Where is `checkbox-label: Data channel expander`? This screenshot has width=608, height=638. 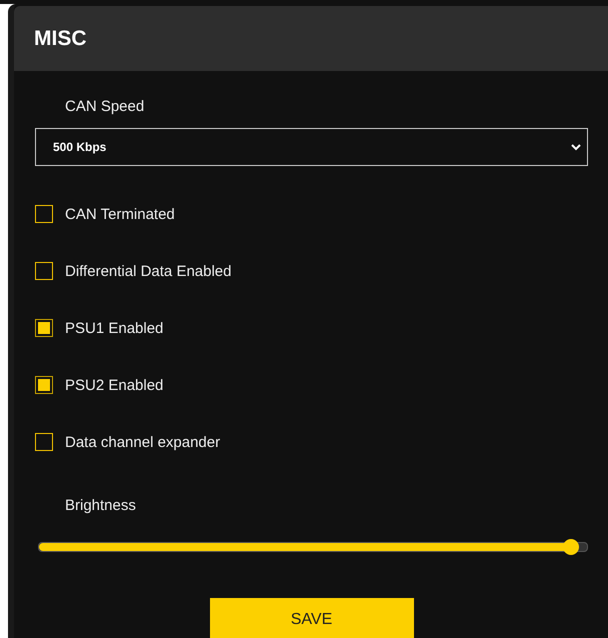 checkbox-label: Data channel expander is located at coordinates (142, 442).